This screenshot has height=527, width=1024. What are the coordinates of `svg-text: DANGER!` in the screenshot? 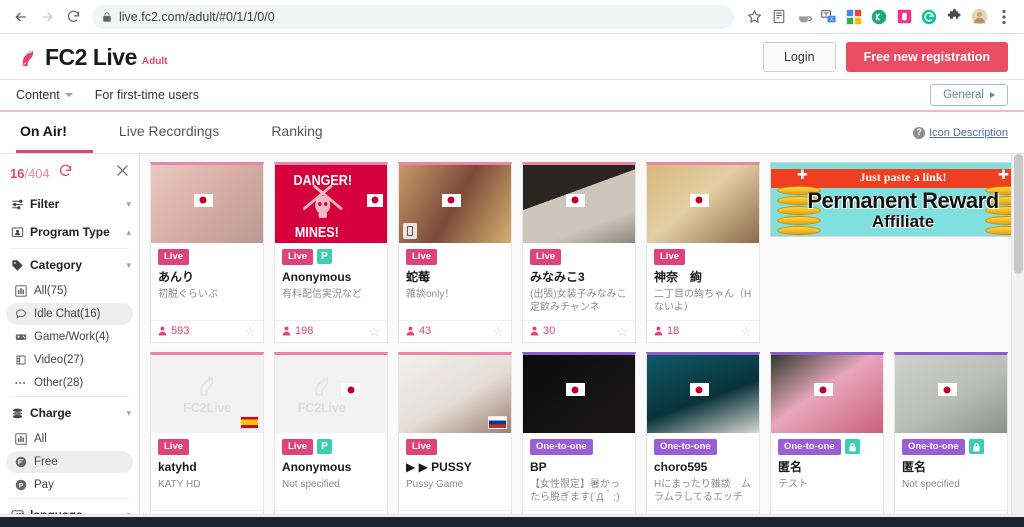 It's located at (322, 179).